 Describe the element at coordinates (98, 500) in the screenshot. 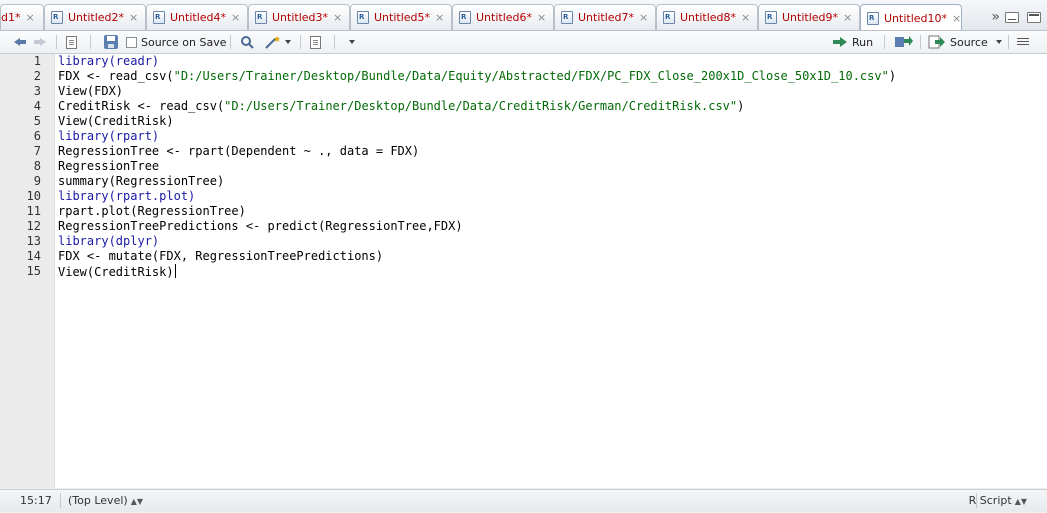

I see `scope-label: (Top Level)` at that location.